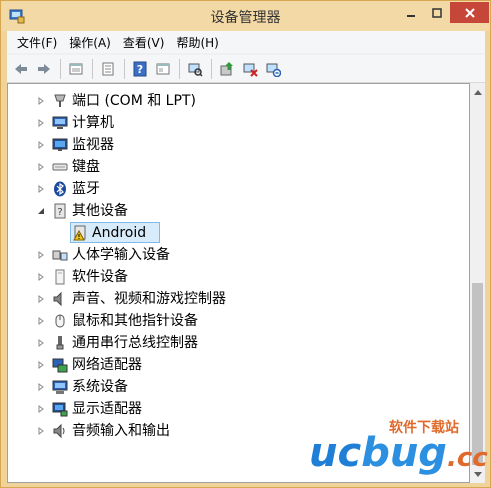 This screenshot has width=491, height=488. What do you see at coordinates (41, 211) in the screenshot?
I see `collapse-arrow-icon` at bounding box center [41, 211].